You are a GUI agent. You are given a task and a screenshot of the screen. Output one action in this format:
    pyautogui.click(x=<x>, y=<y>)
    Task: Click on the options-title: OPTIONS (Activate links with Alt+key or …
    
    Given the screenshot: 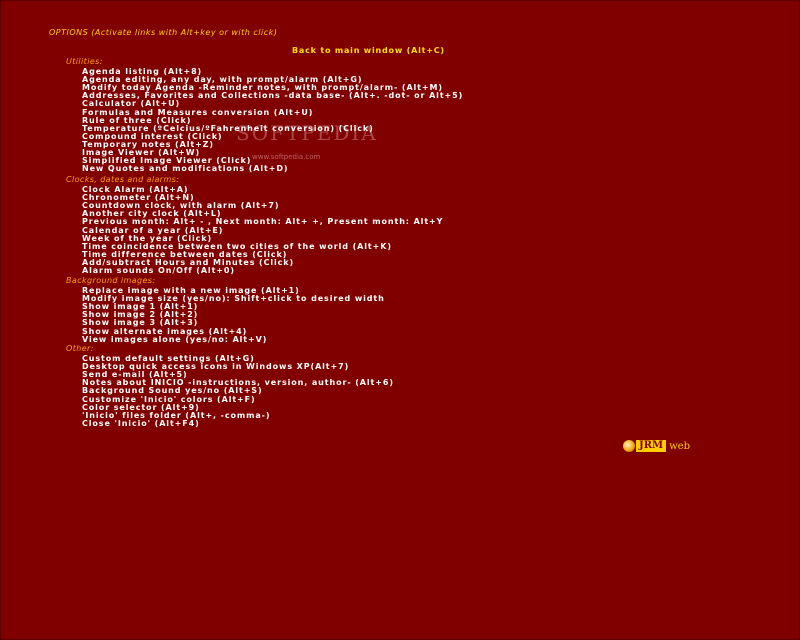 What is the action you would take?
    pyautogui.click(x=163, y=32)
    